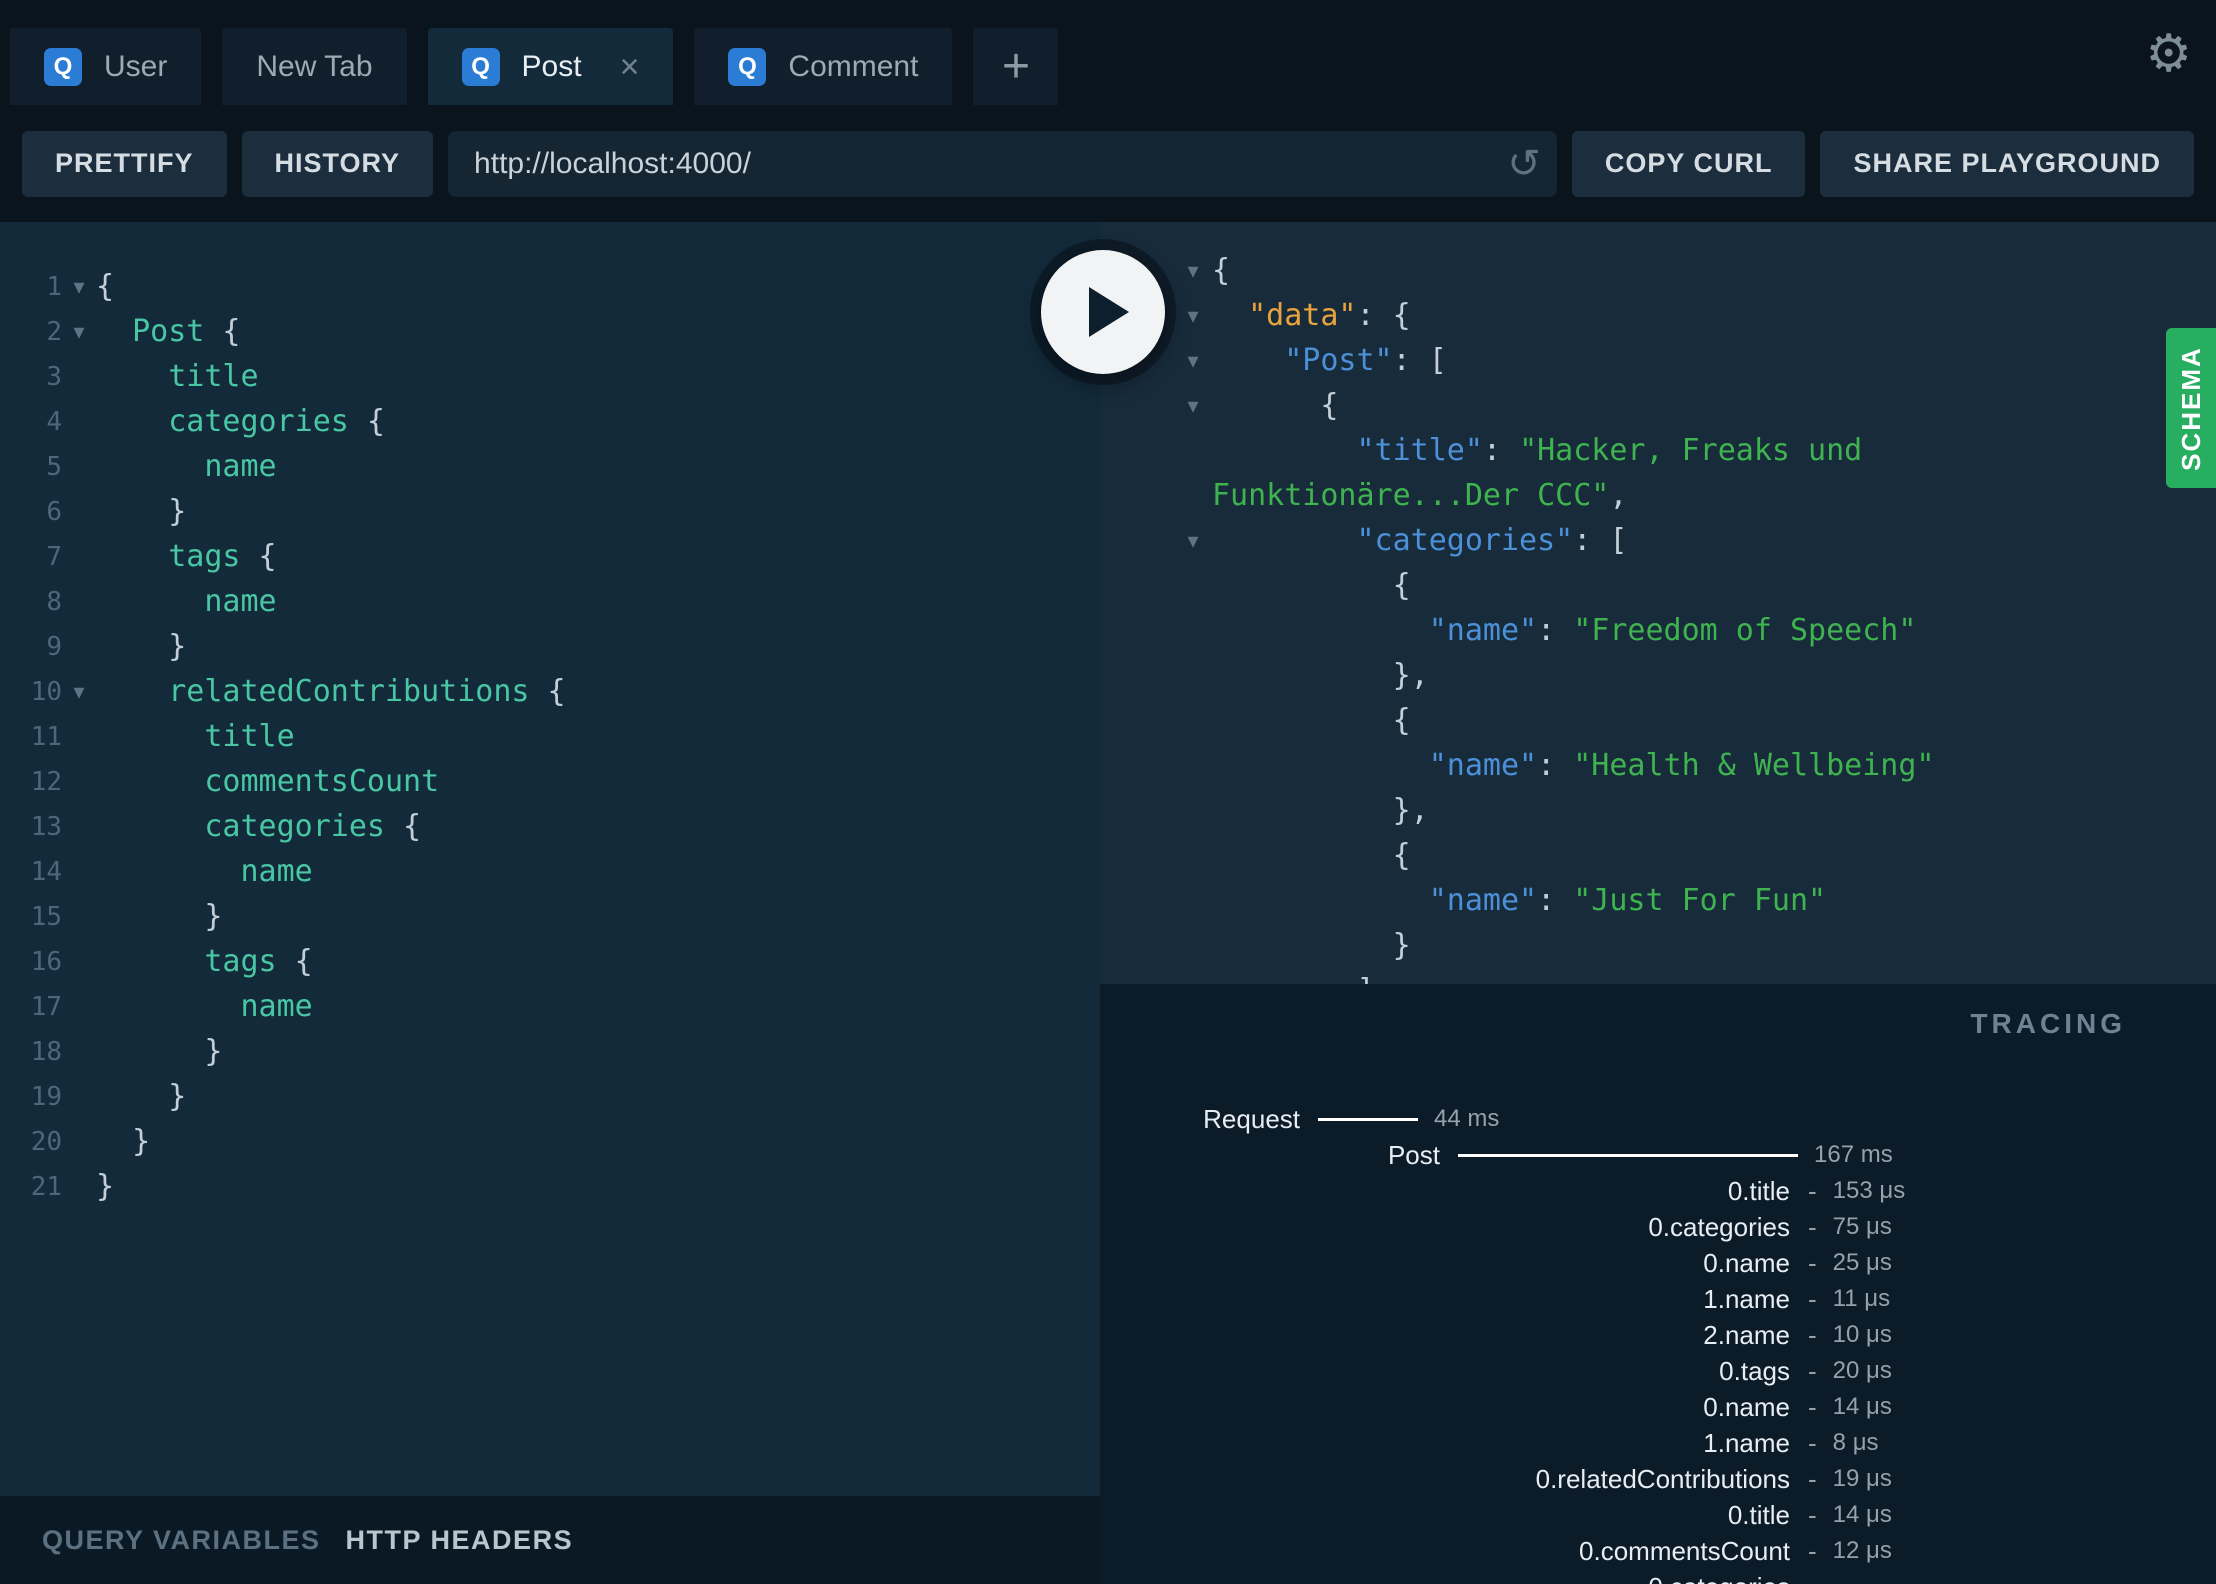 The width and height of the screenshot is (2216, 1584). Describe the element at coordinates (460, 1540) in the screenshot. I see `http-headers-toggle: HTTP HEADERS` at that location.